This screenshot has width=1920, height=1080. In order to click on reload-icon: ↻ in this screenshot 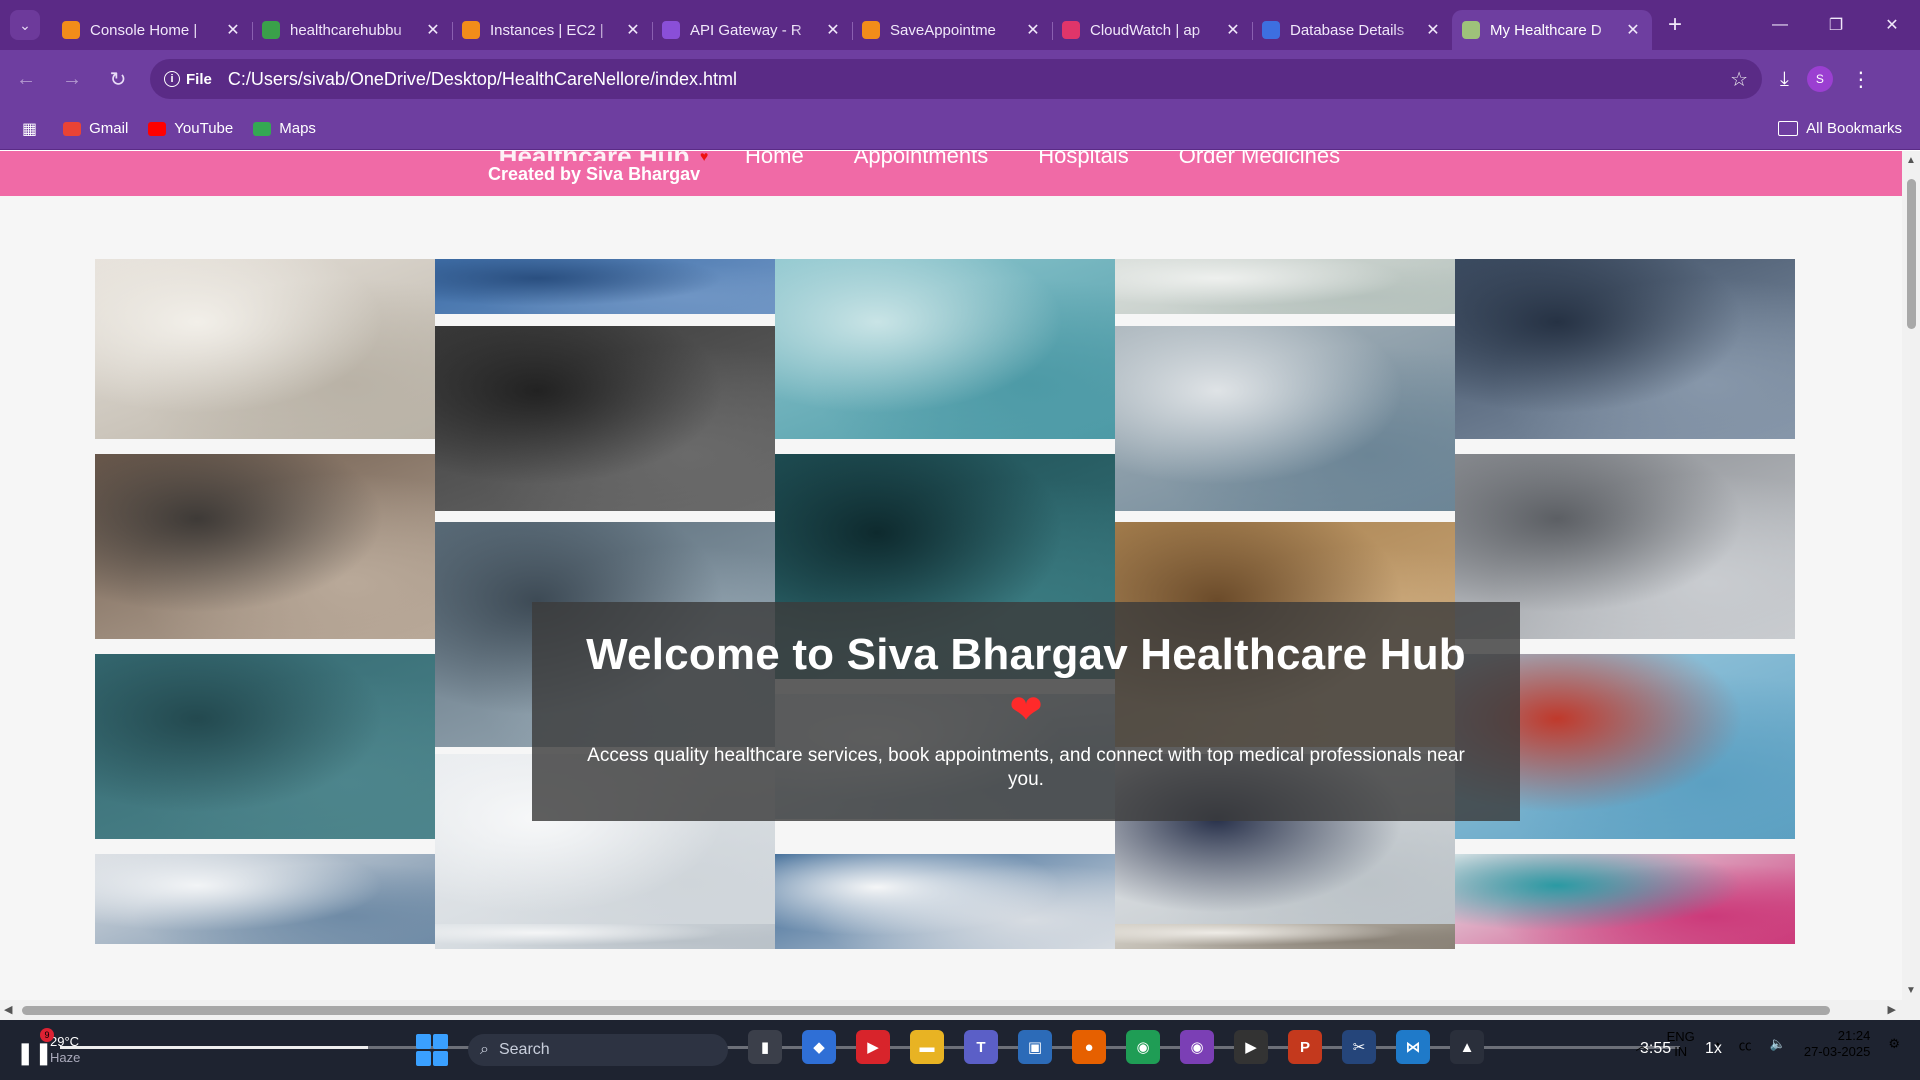, I will do `click(118, 79)`.